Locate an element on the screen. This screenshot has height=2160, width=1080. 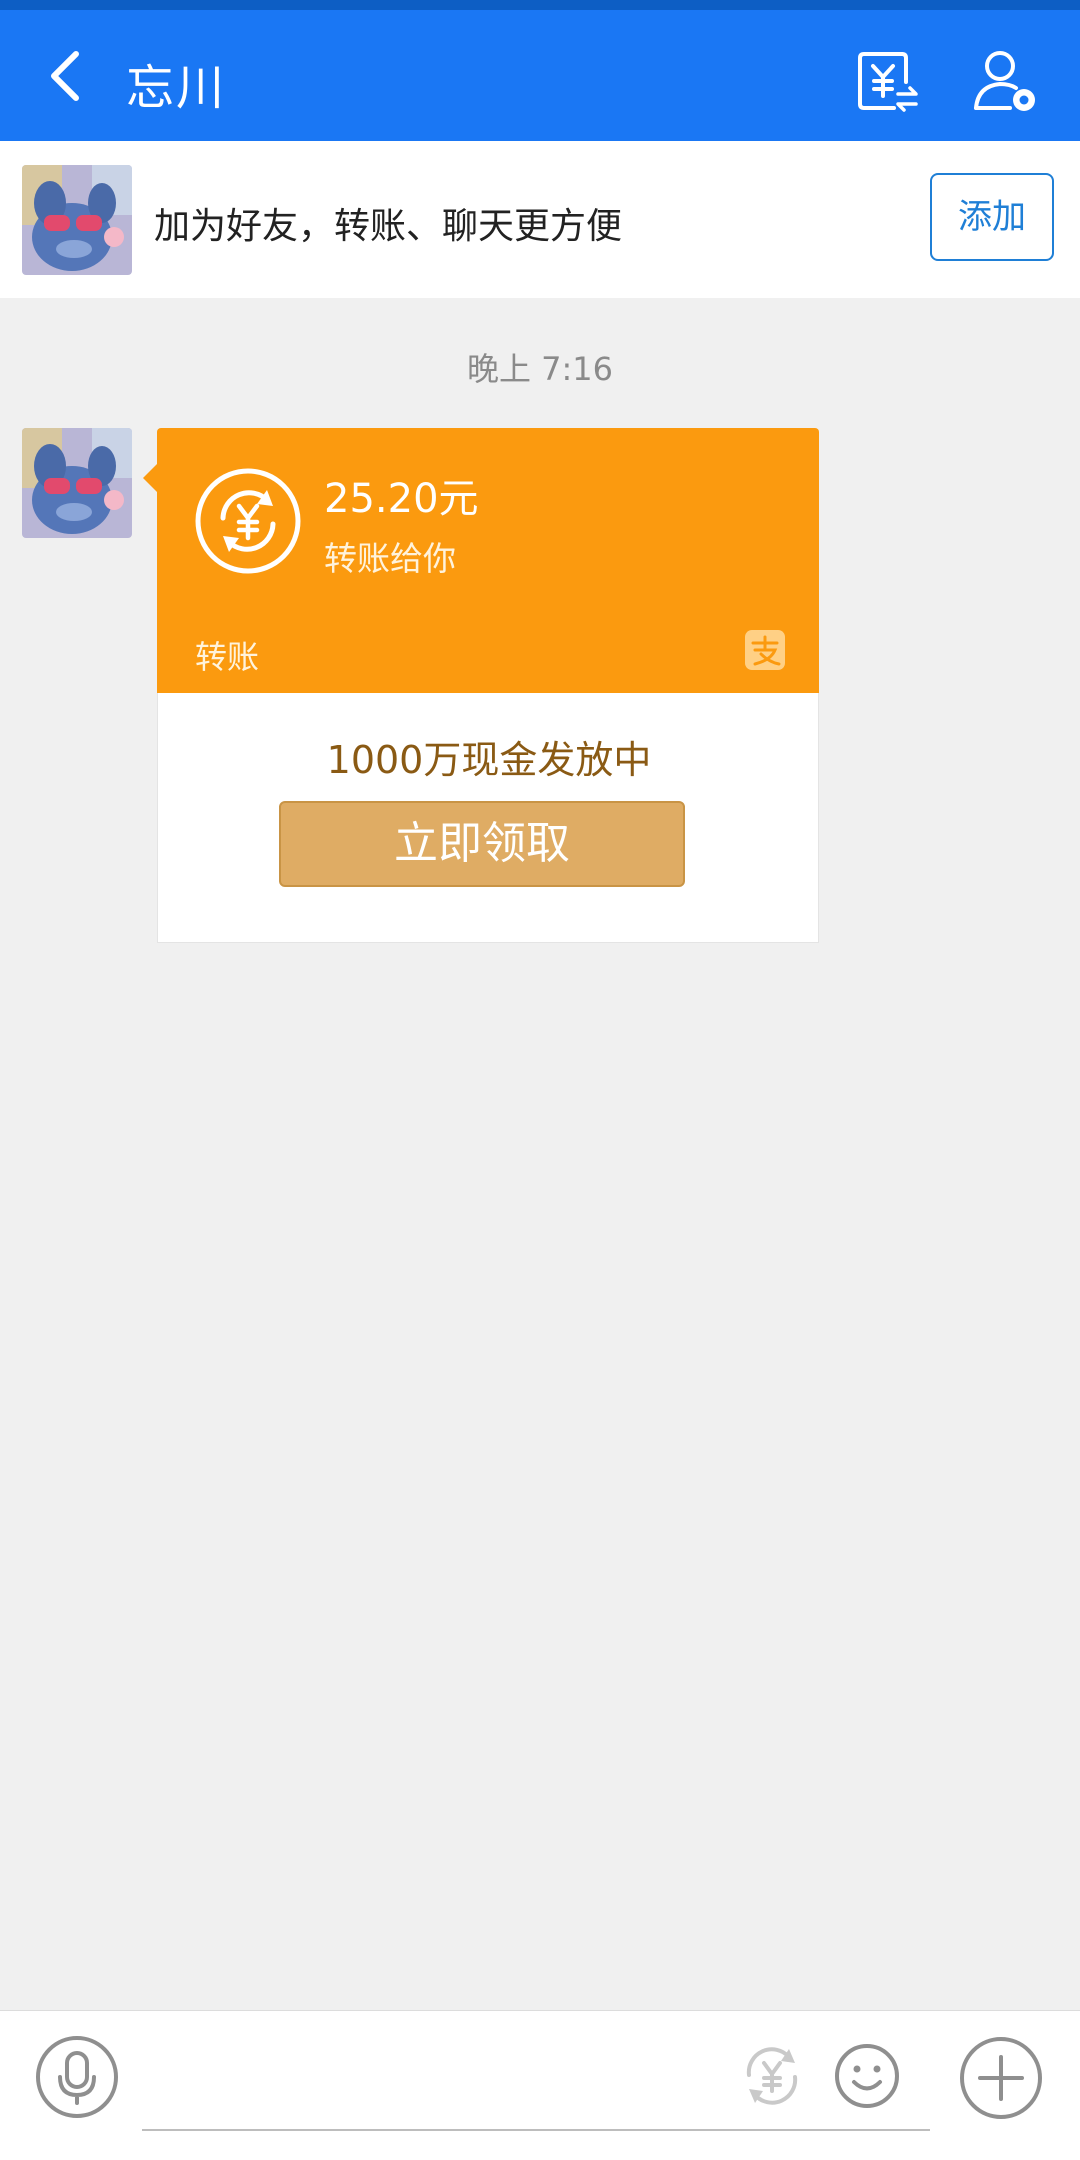
plus-icon is located at coordinates (1001, 2078).